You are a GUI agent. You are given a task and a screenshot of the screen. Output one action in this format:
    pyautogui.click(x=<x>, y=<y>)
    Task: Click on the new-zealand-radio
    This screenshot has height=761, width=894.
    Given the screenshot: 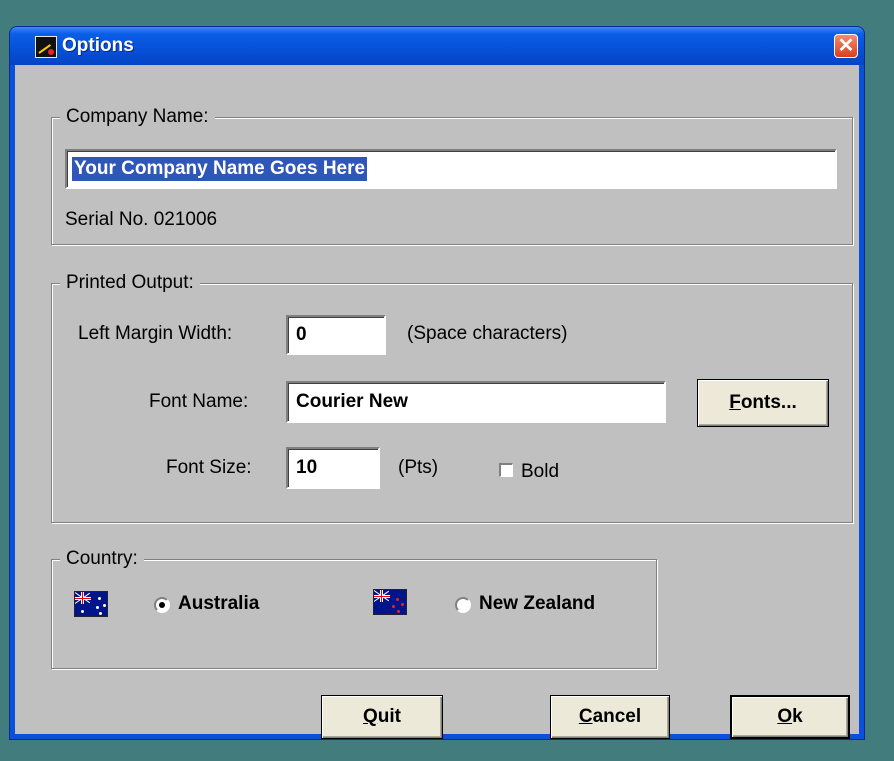 What is the action you would take?
    pyautogui.click(x=463, y=605)
    